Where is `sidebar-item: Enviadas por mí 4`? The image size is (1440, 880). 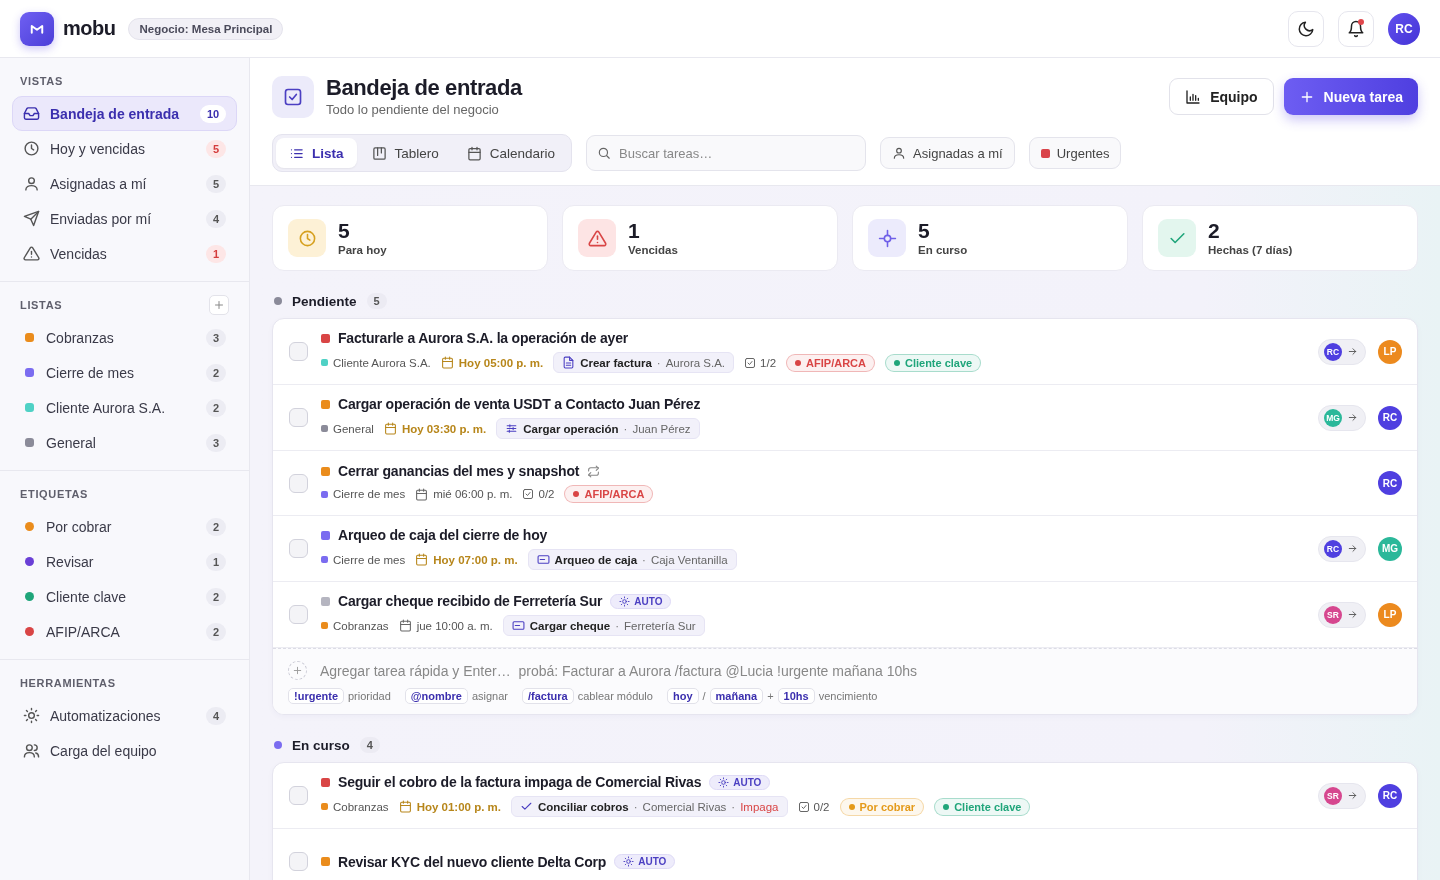 sidebar-item: Enviadas por mí 4 is located at coordinates (124, 218).